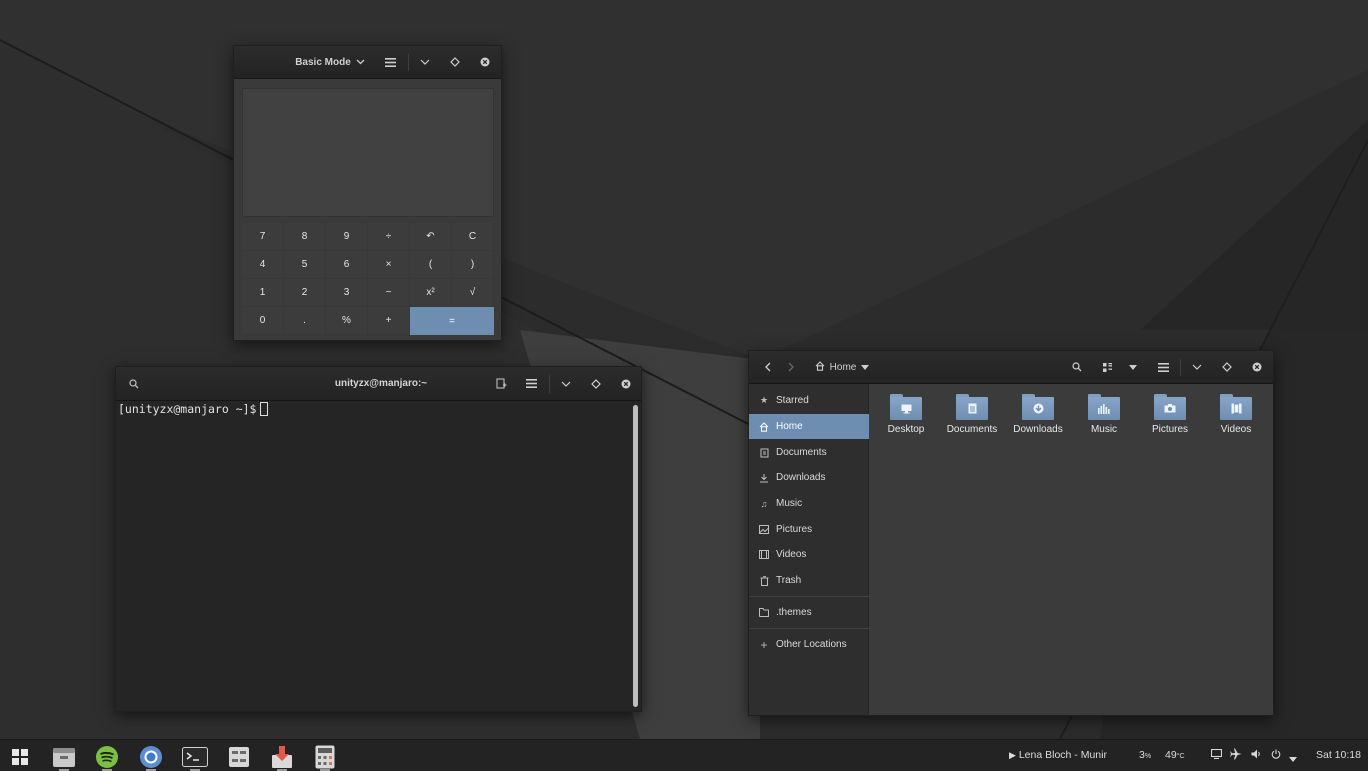 The width and height of the screenshot is (1368, 771). What do you see at coordinates (389, 321) in the screenshot?
I see `key-add: +` at bounding box center [389, 321].